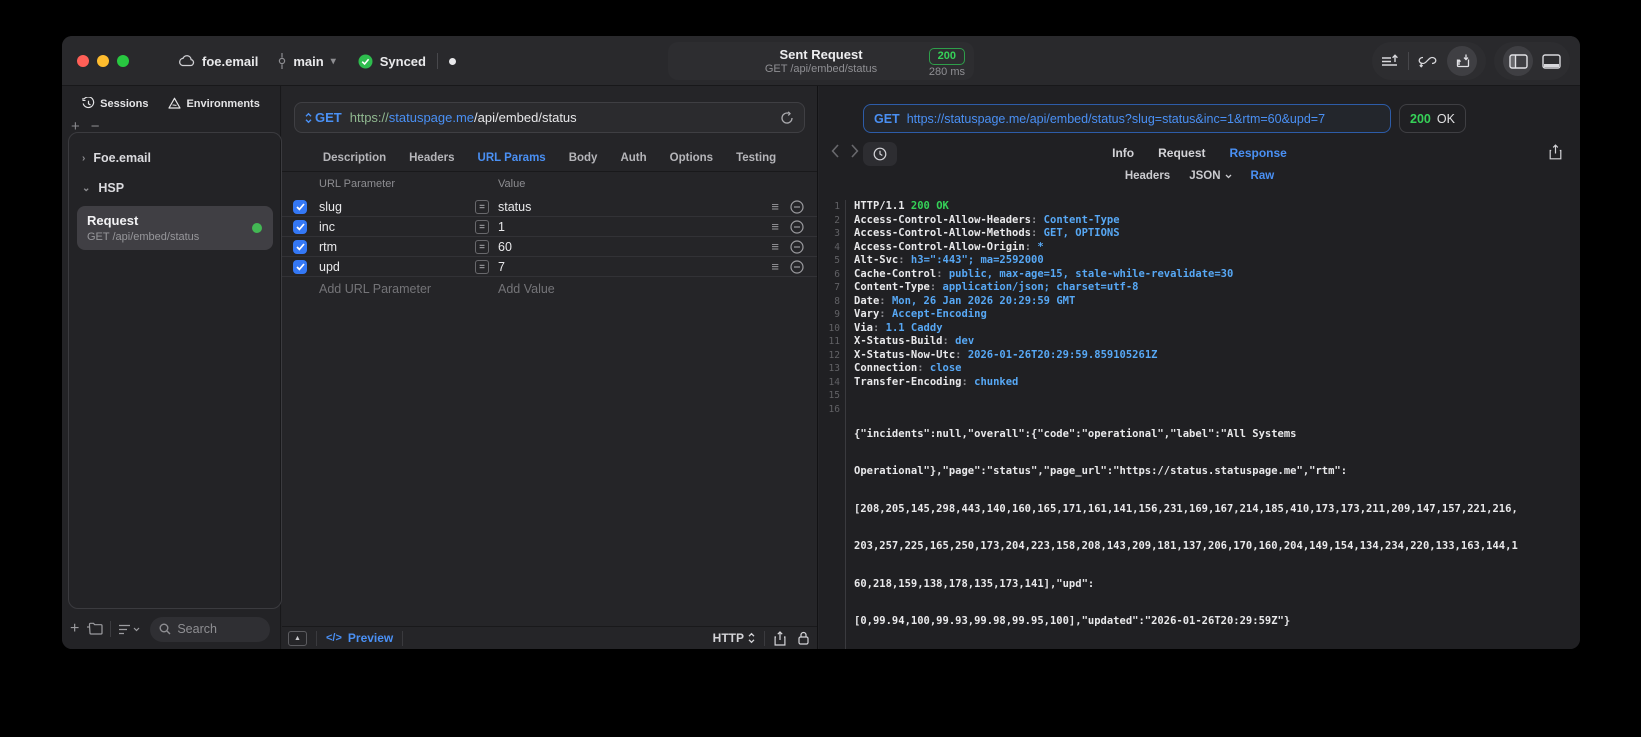  What do you see at coordinates (431, 158) in the screenshot?
I see `tab-headers: Headers` at bounding box center [431, 158].